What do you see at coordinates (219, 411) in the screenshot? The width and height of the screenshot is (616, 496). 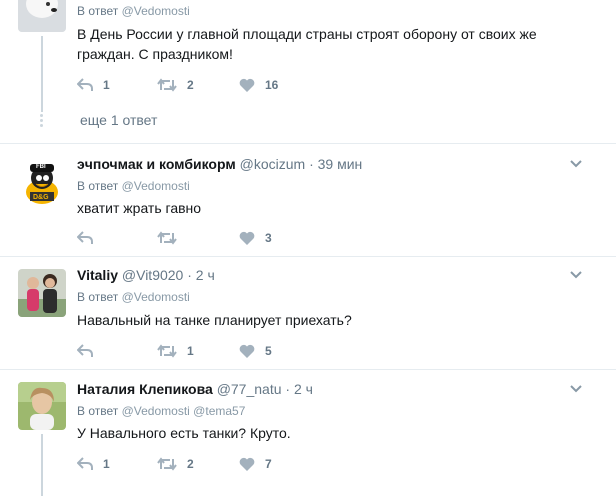 I see `reply-mention-2: @tema57` at bounding box center [219, 411].